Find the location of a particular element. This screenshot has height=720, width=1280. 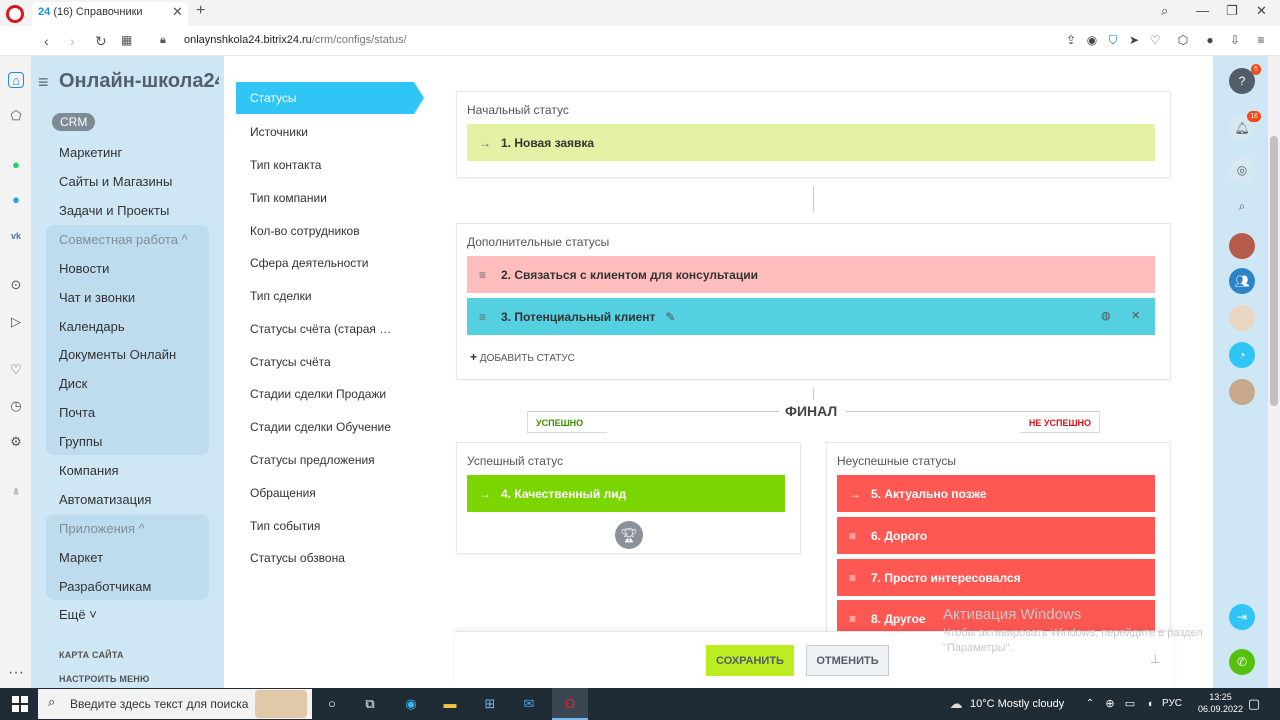

tab-close-icon: ✕ is located at coordinates (177, 12).